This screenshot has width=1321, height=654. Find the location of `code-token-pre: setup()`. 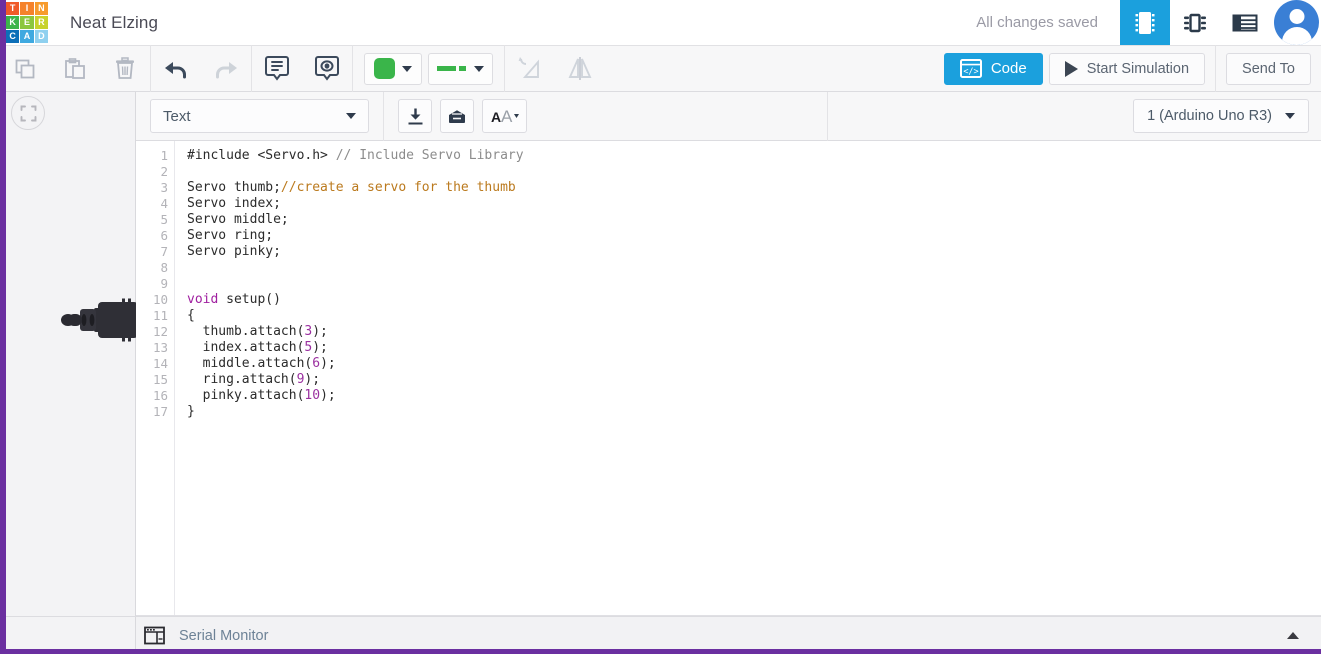

code-token-pre: setup() is located at coordinates (249, 299).